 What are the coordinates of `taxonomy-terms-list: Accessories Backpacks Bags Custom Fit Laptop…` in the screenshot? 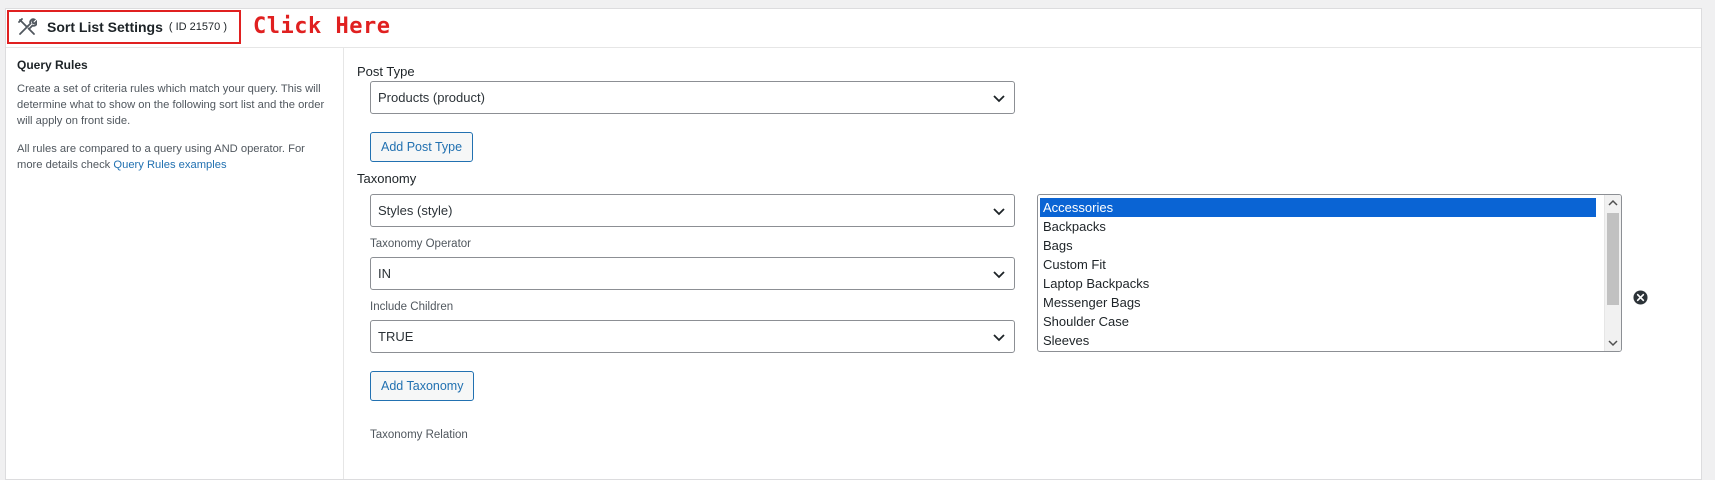 It's located at (1317, 272).